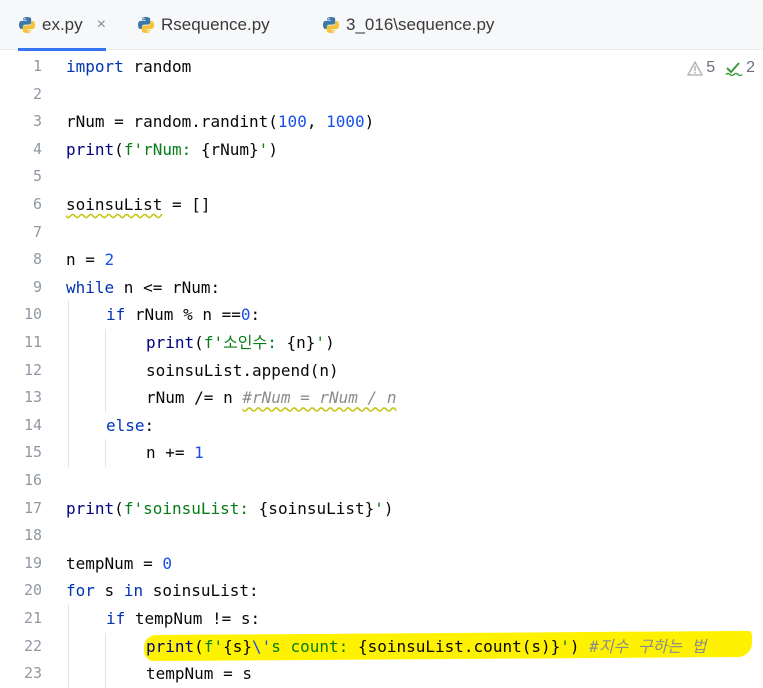  What do you see at coordinates (32, 535) in the screenshot?
I see `line-number: 18` at bounding box center [32, 535].